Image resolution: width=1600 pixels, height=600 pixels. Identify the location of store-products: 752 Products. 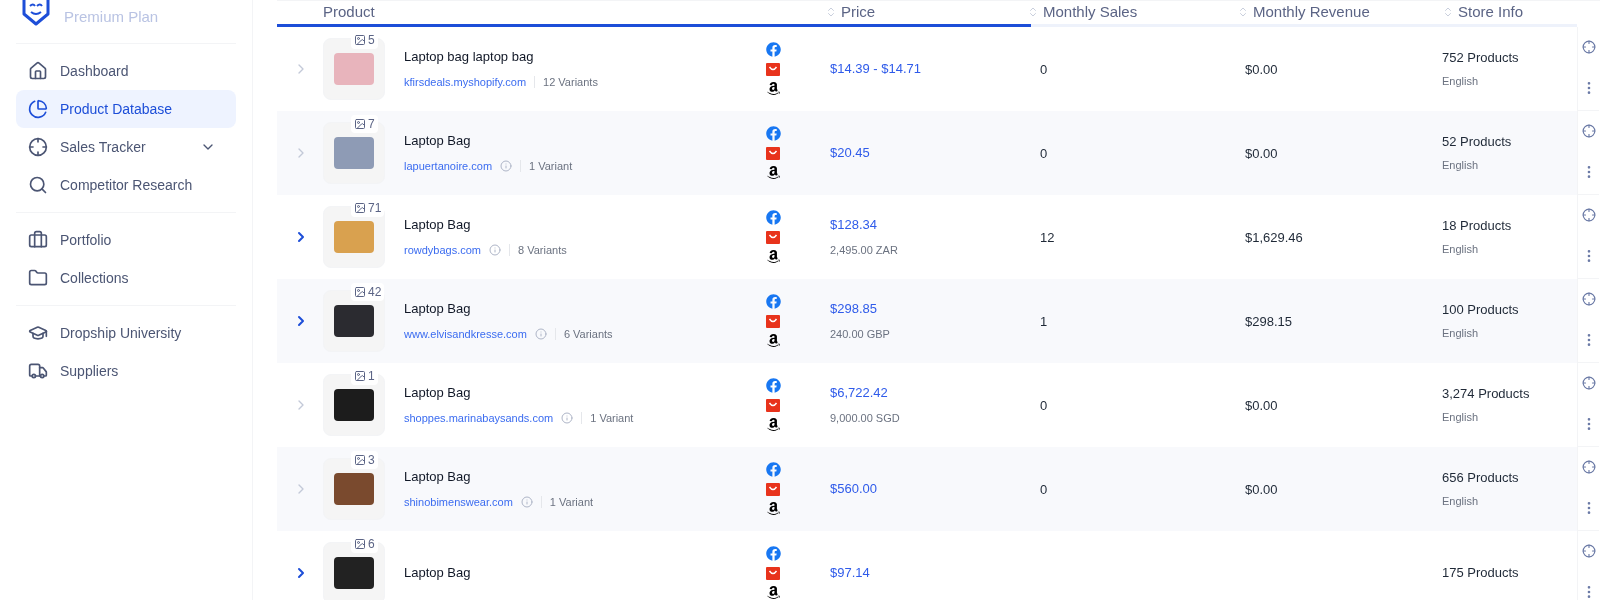
(1481, 57).